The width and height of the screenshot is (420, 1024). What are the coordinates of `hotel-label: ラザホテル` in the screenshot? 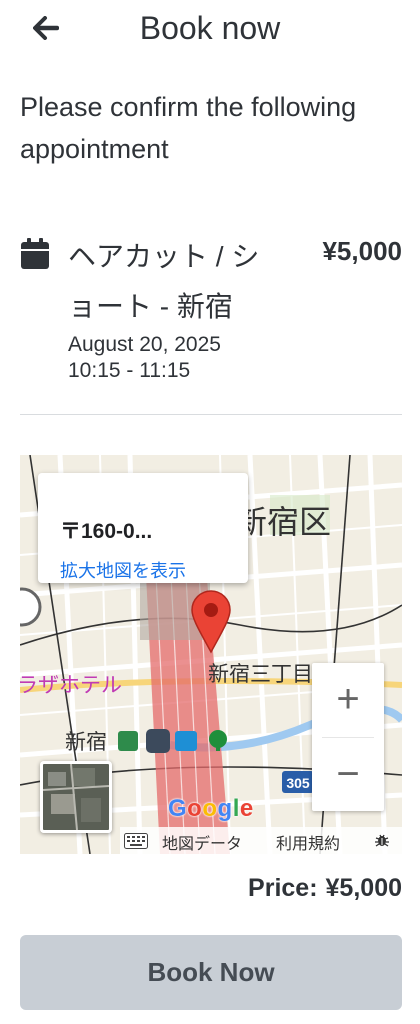 It's located at (71, 685).